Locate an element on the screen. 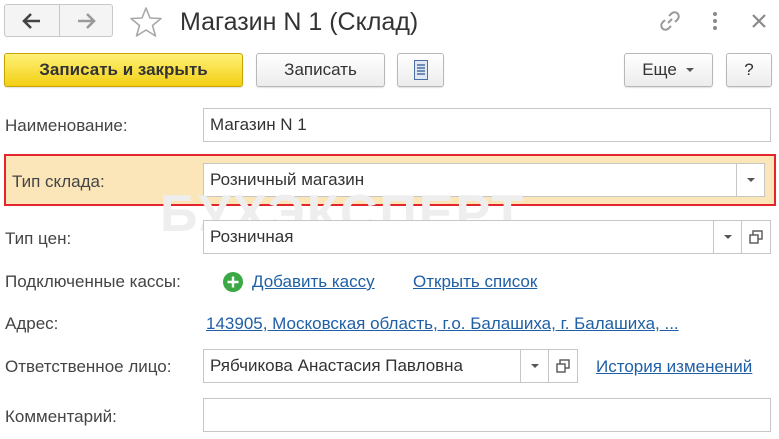 Image resolution: width=779 pixels, height=439 pixels. vertical-dots-icon is located at coordinates (715, 21).